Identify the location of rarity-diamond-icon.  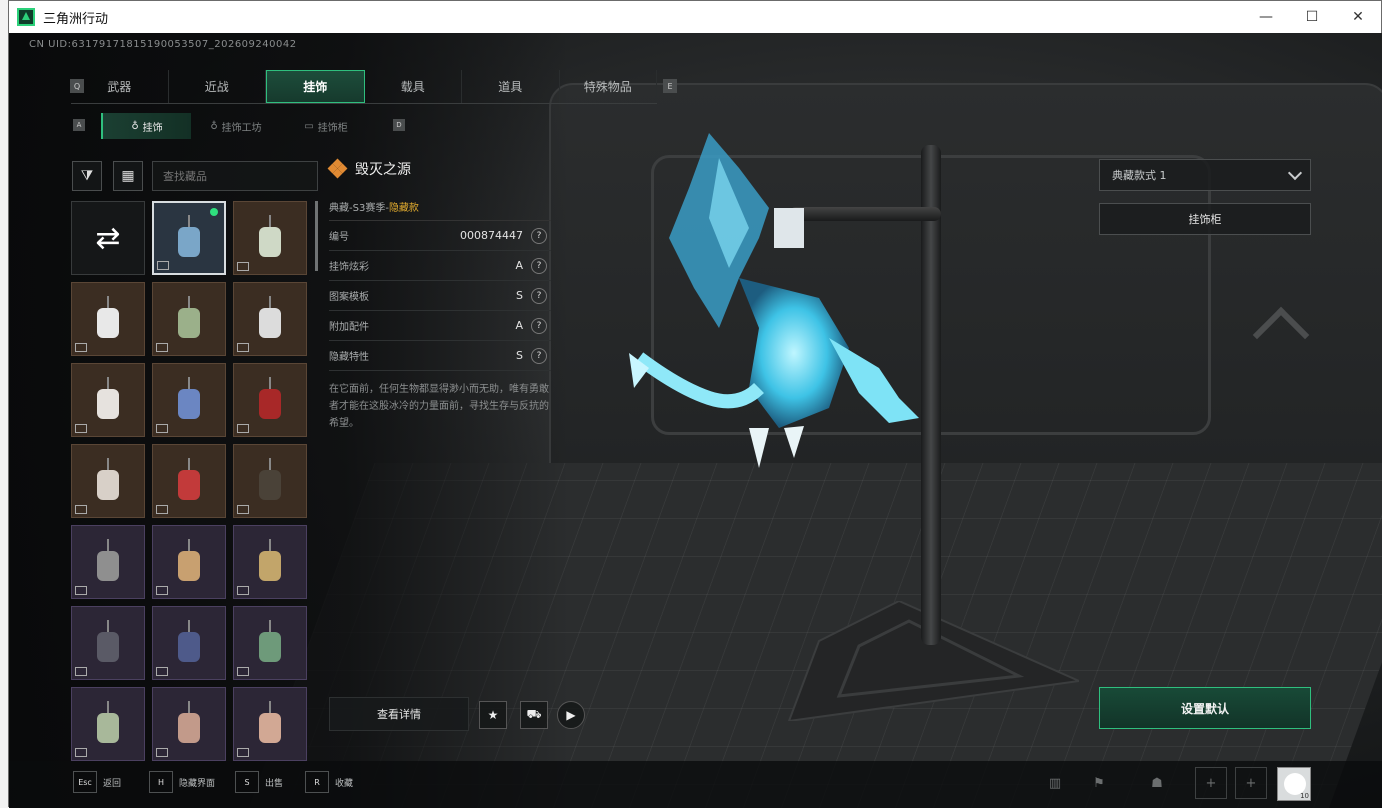
(337, 168).